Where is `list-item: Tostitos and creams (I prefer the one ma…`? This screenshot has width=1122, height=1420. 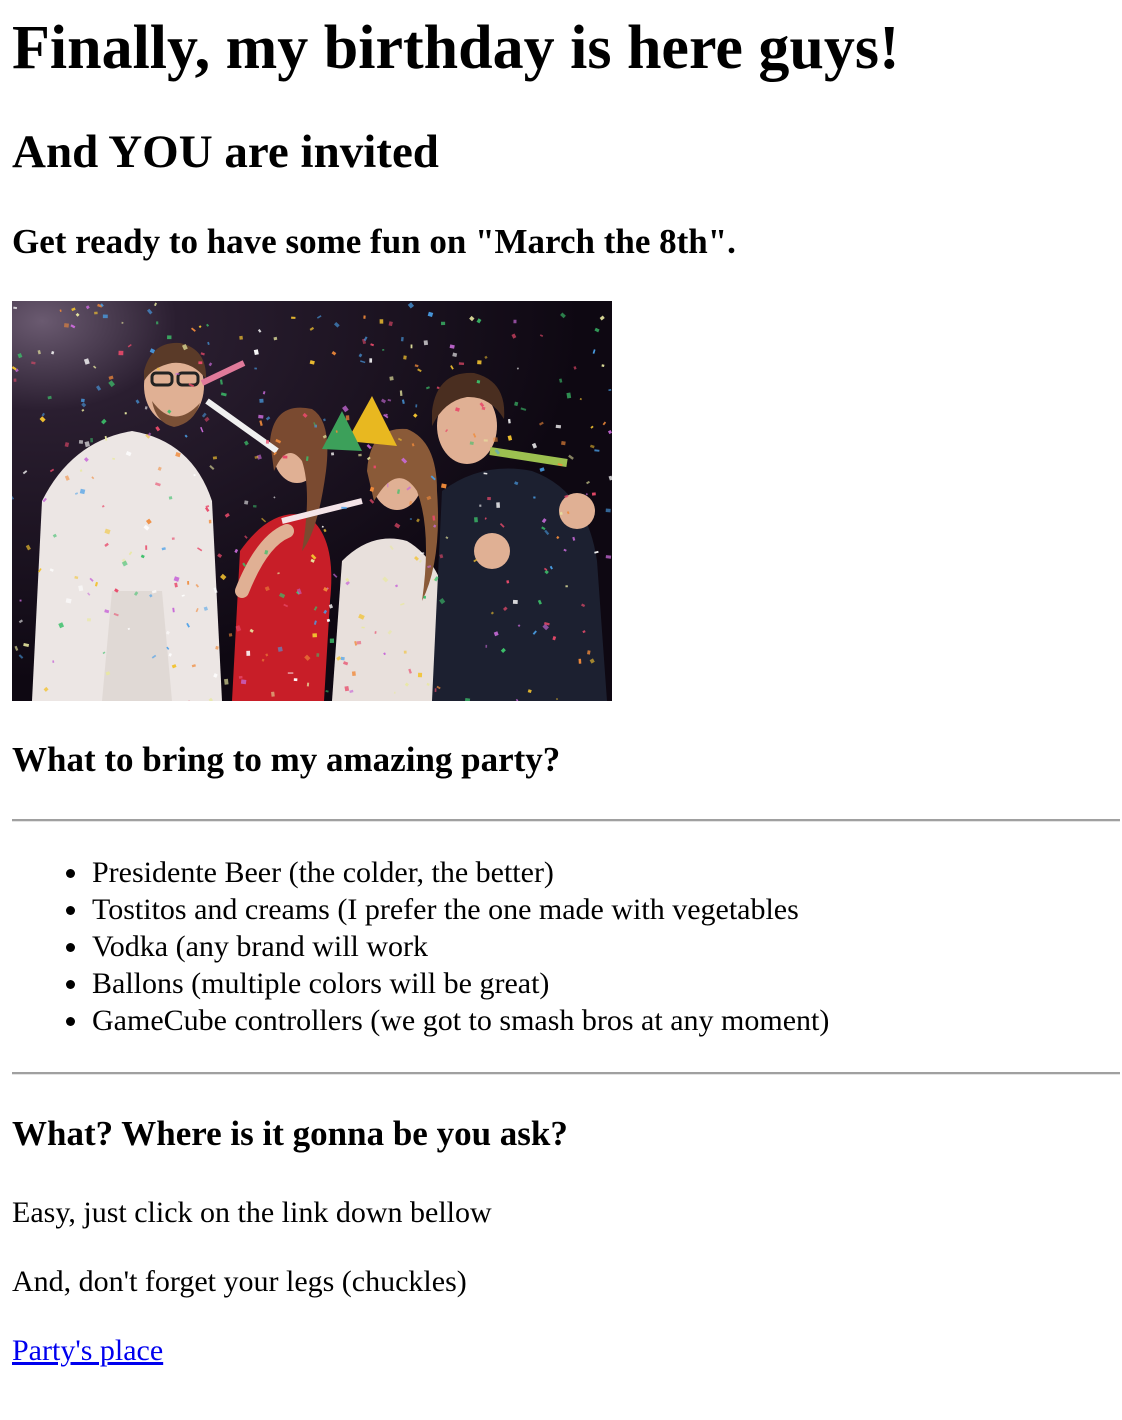
list-item: Tostitos and creams (I prefer the one ma… is located at coordinates (447, 909).